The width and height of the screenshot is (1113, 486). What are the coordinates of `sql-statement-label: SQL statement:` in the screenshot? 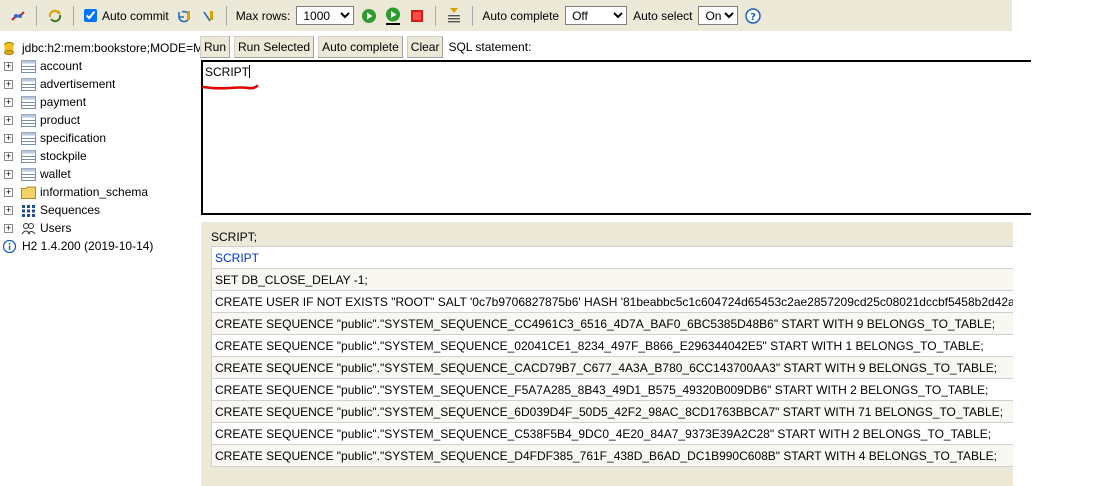 It's located at (490, 47).